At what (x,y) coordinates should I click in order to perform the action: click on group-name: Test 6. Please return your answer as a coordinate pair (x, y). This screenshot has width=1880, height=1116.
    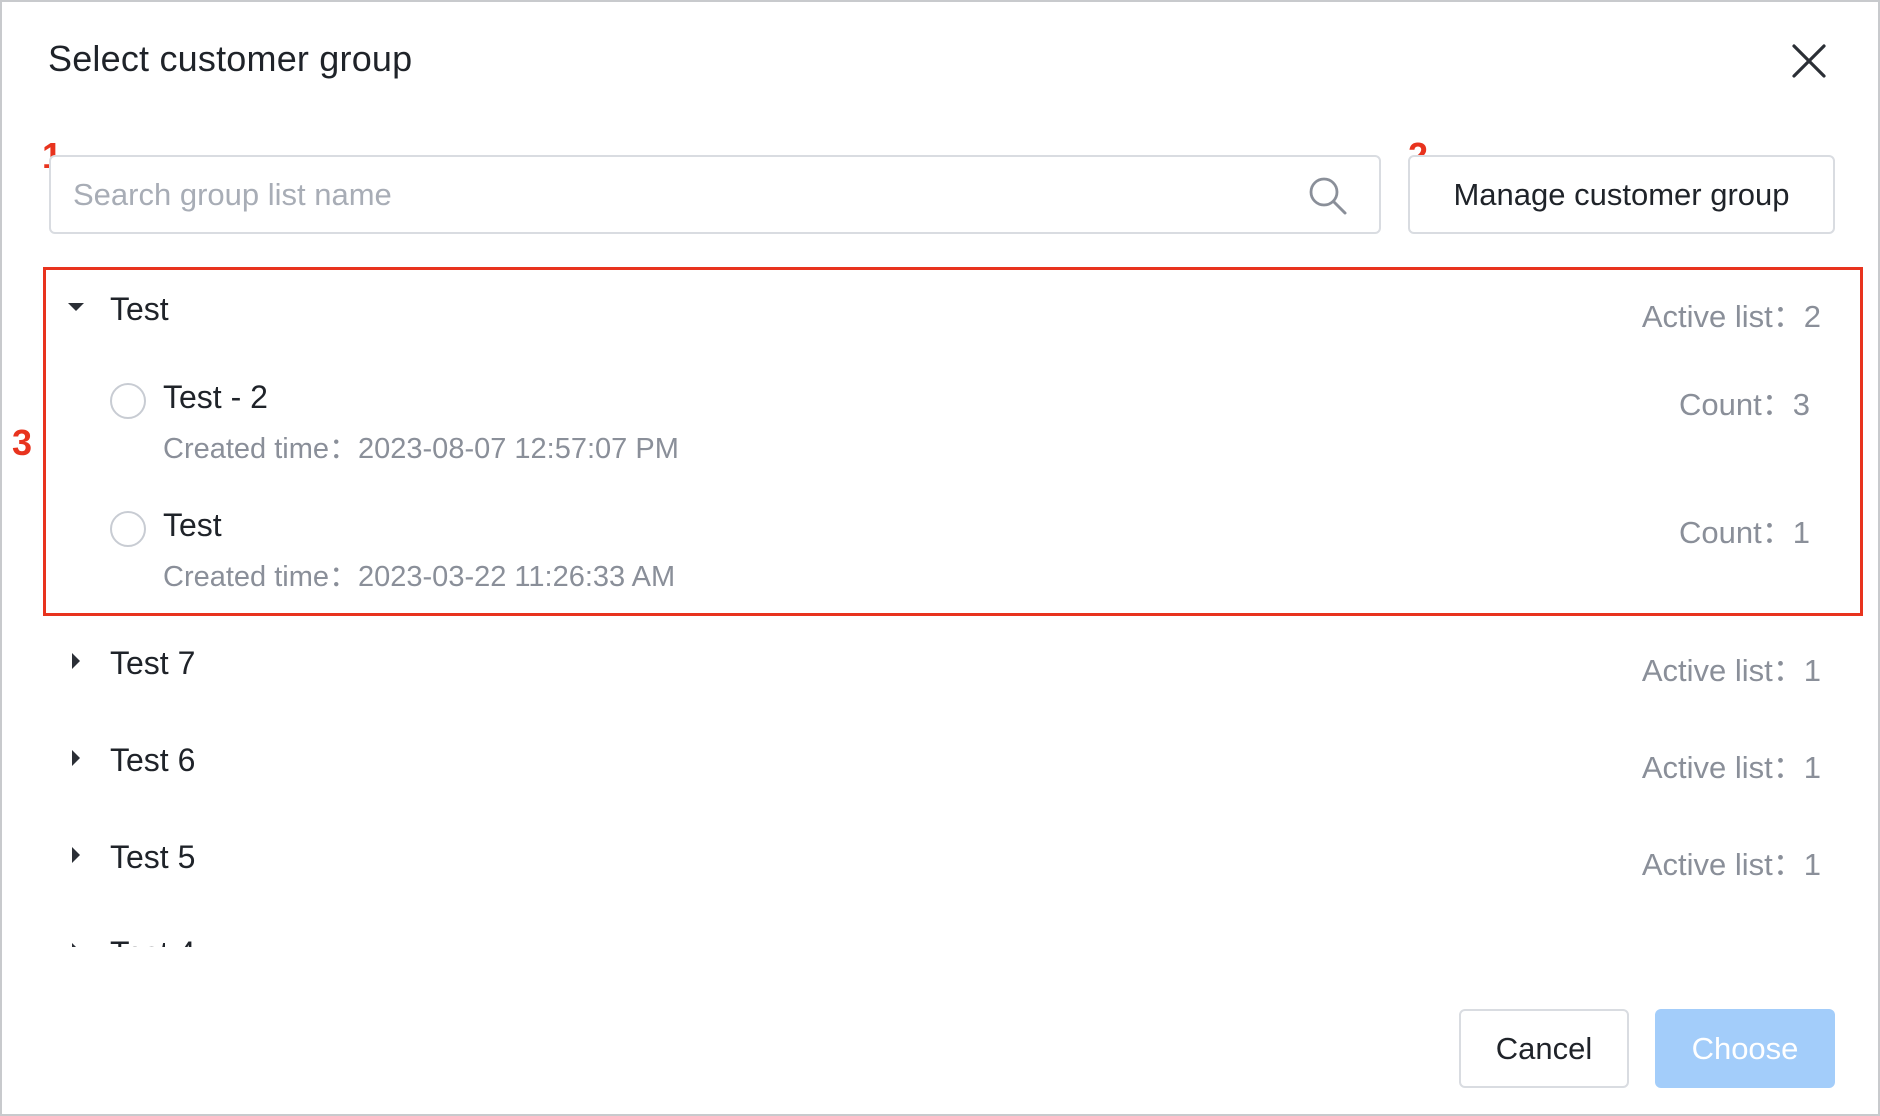
    Looking at the image, I should click on (153, 760).